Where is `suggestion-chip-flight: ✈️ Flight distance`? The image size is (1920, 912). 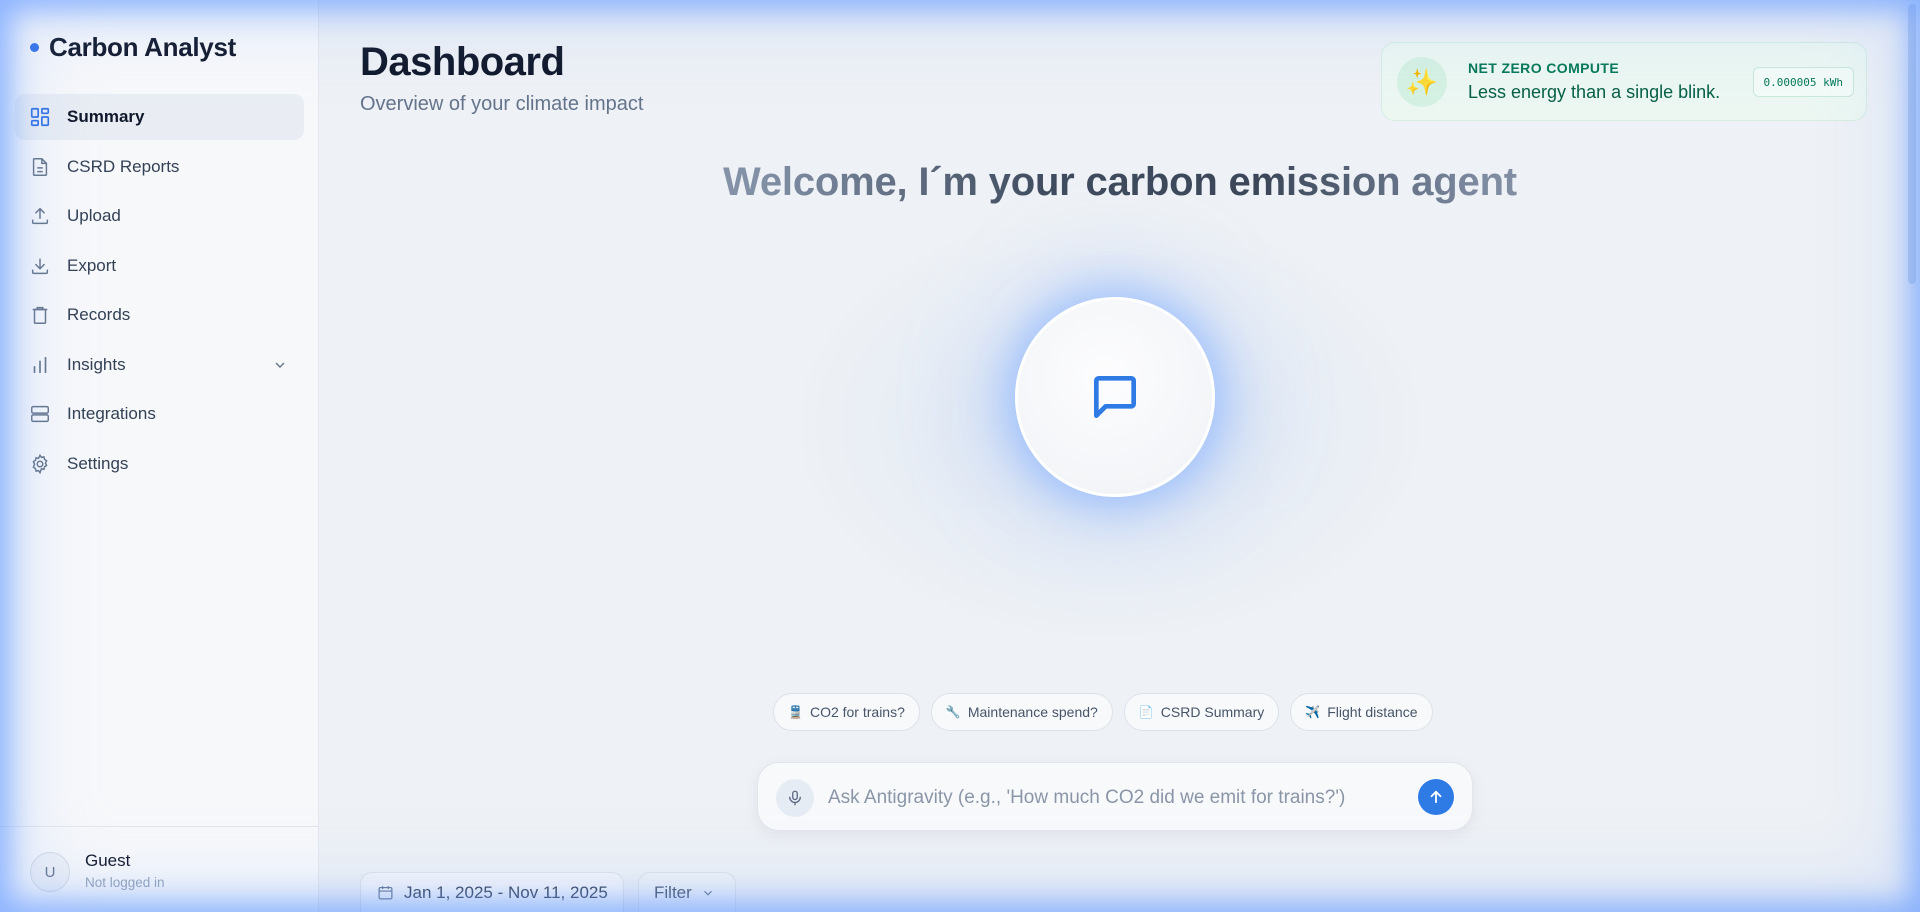 suggestion-chip-flight: ✈️ Flight distance is located at coordinates (1361, 712).